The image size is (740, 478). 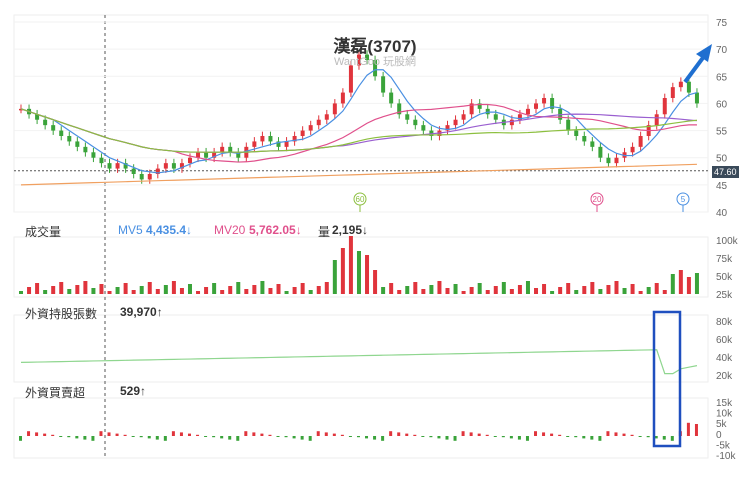 What do you see at coordinates (359, 362) in the screenshot?
I see `foreign-hold-line` at bounding box center [359, 362].